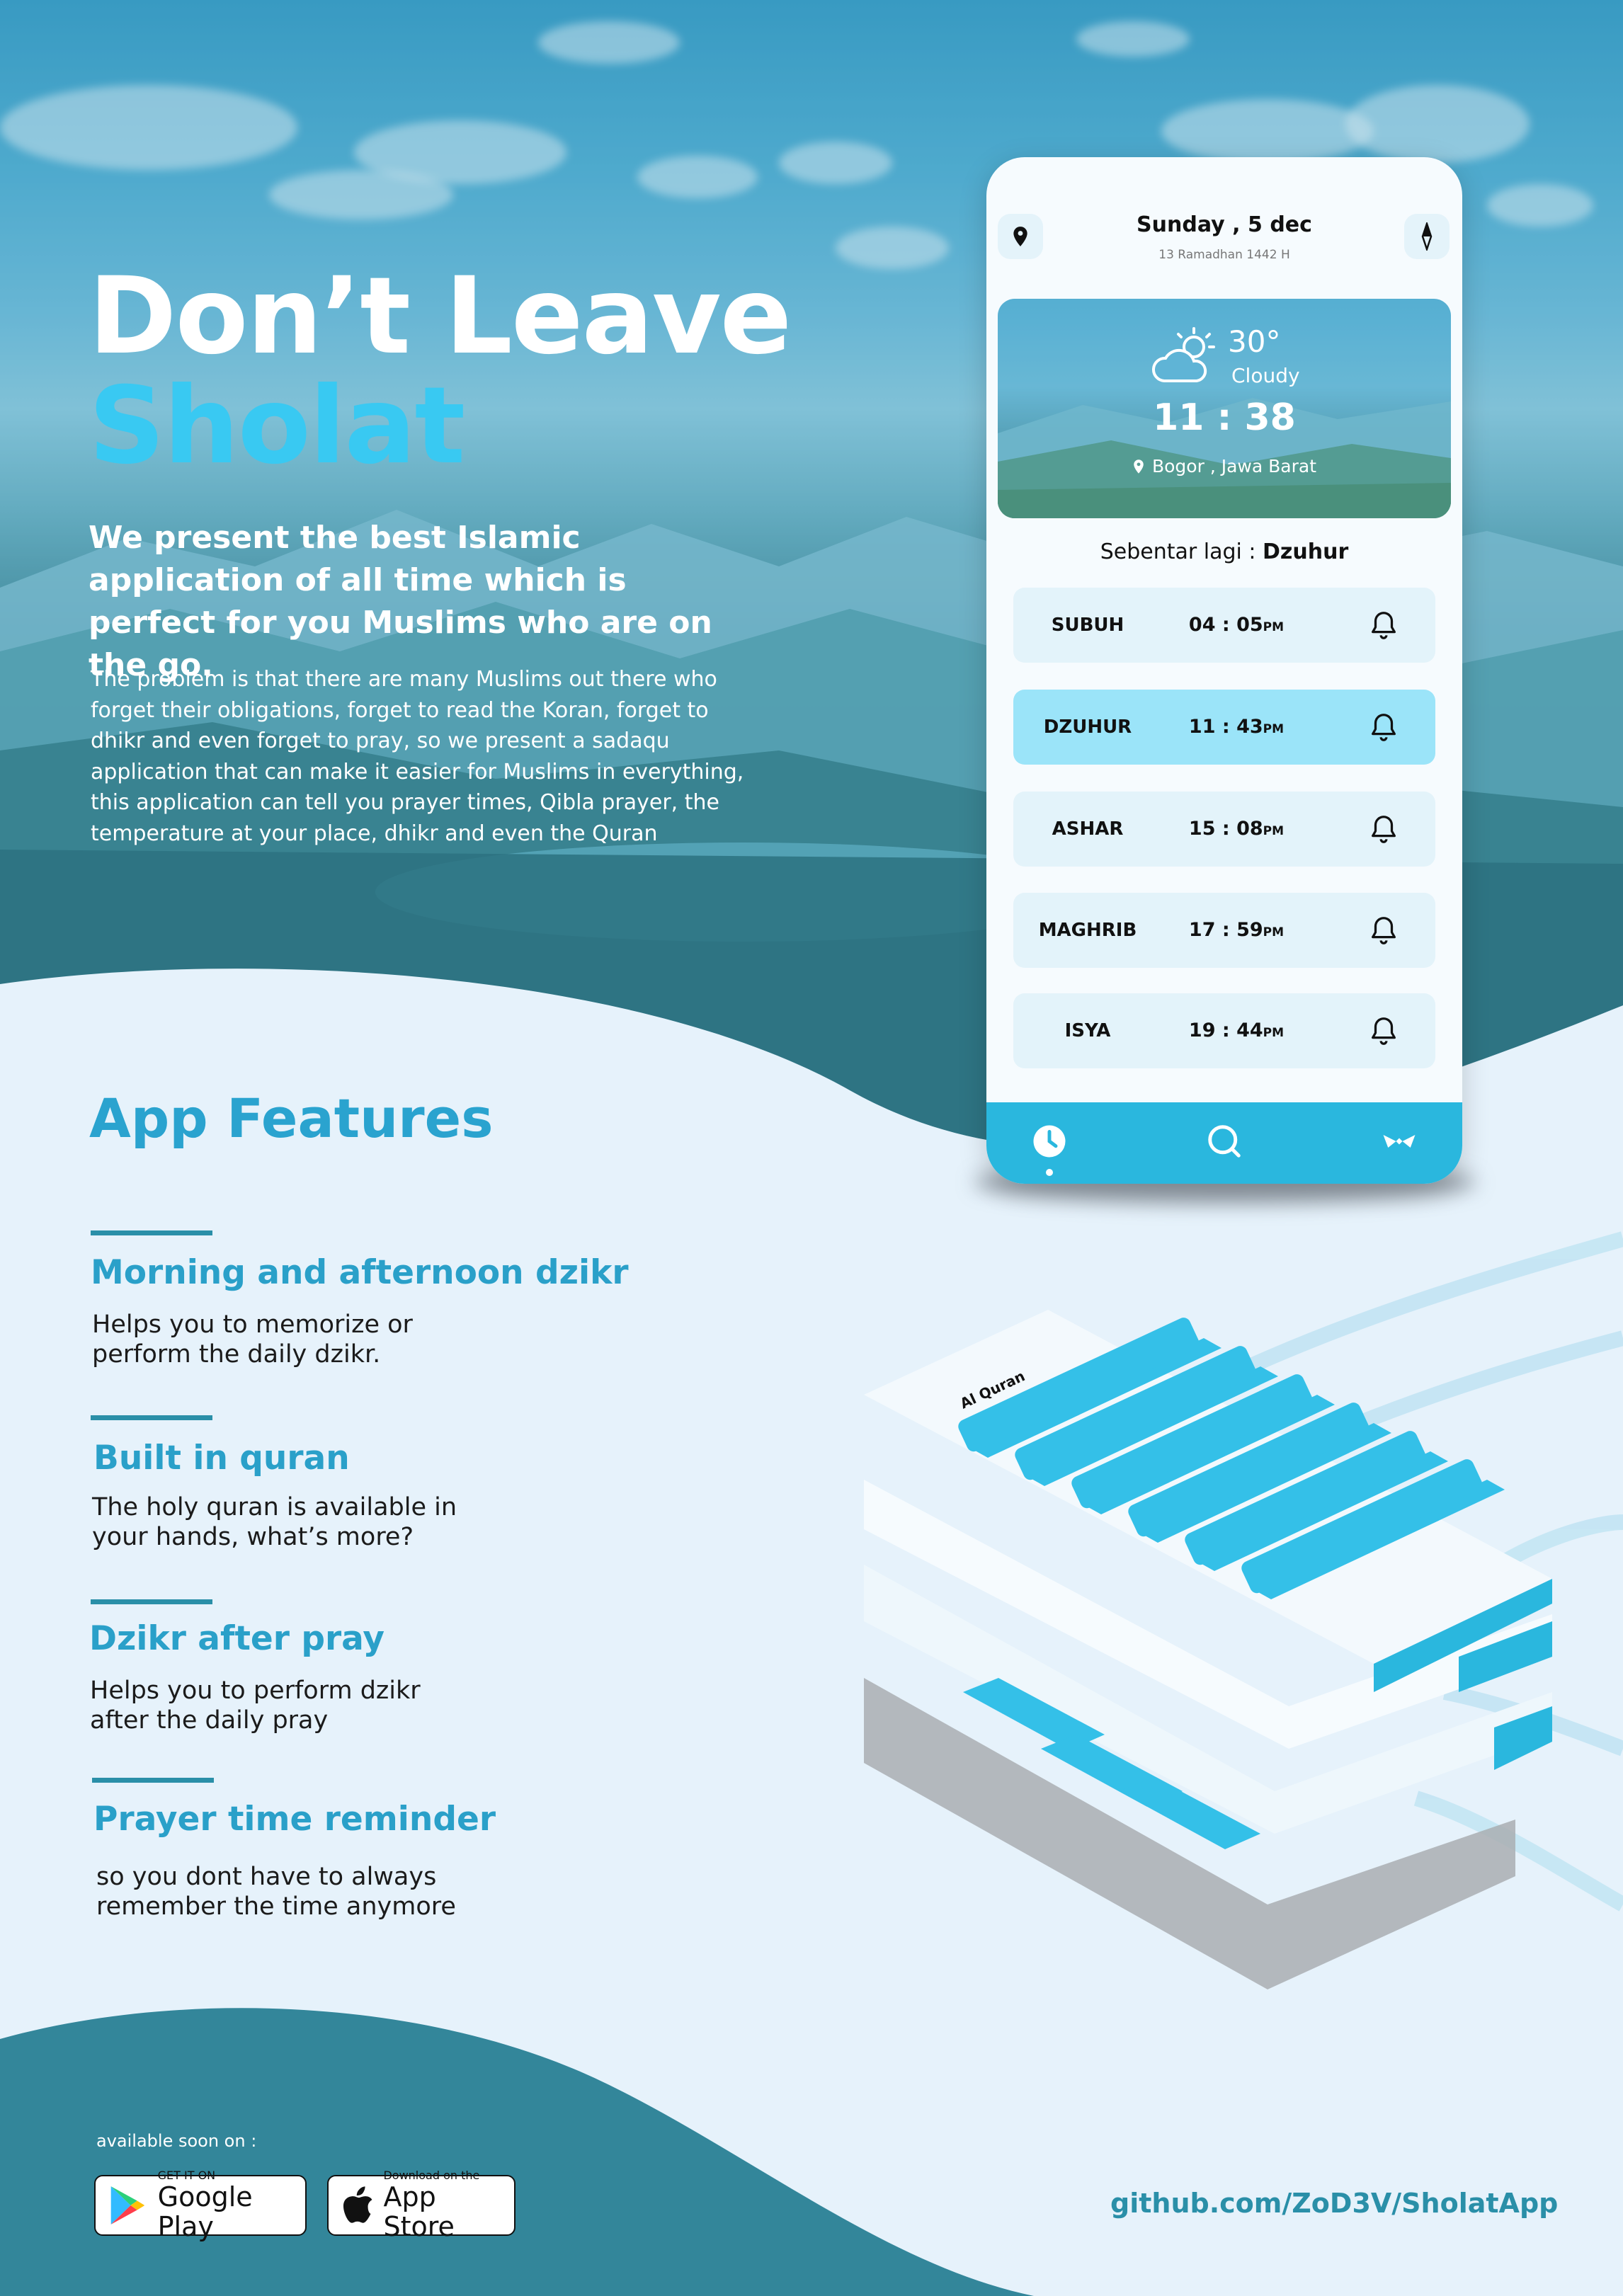  Describe the element at coordinates (1181, 551) in the screenshot. I see `next-prayer-label: Sebentar lagi :` at that location.